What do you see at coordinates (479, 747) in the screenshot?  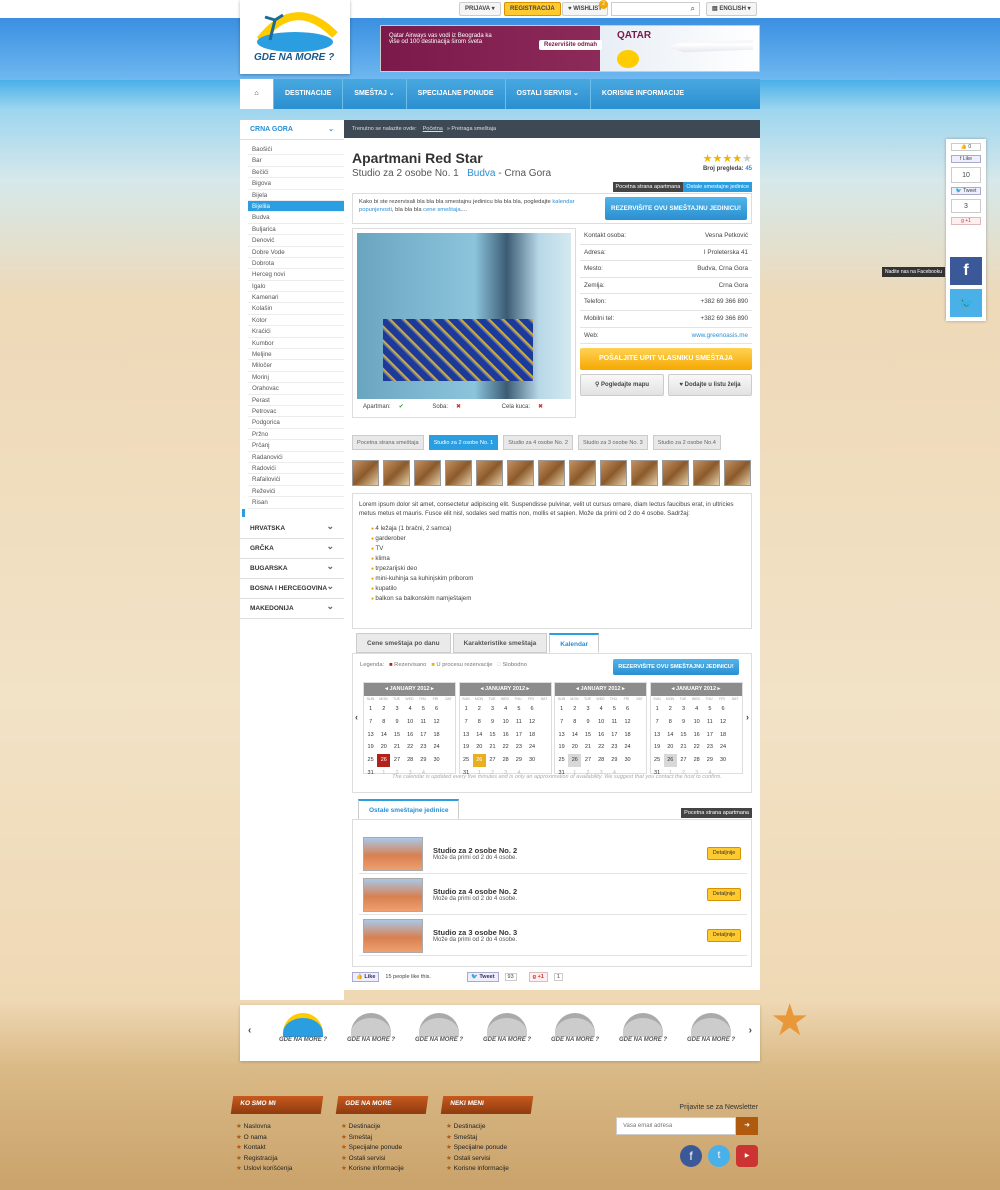 I see `calendar-day: 20` at bounding box center [479, 747].